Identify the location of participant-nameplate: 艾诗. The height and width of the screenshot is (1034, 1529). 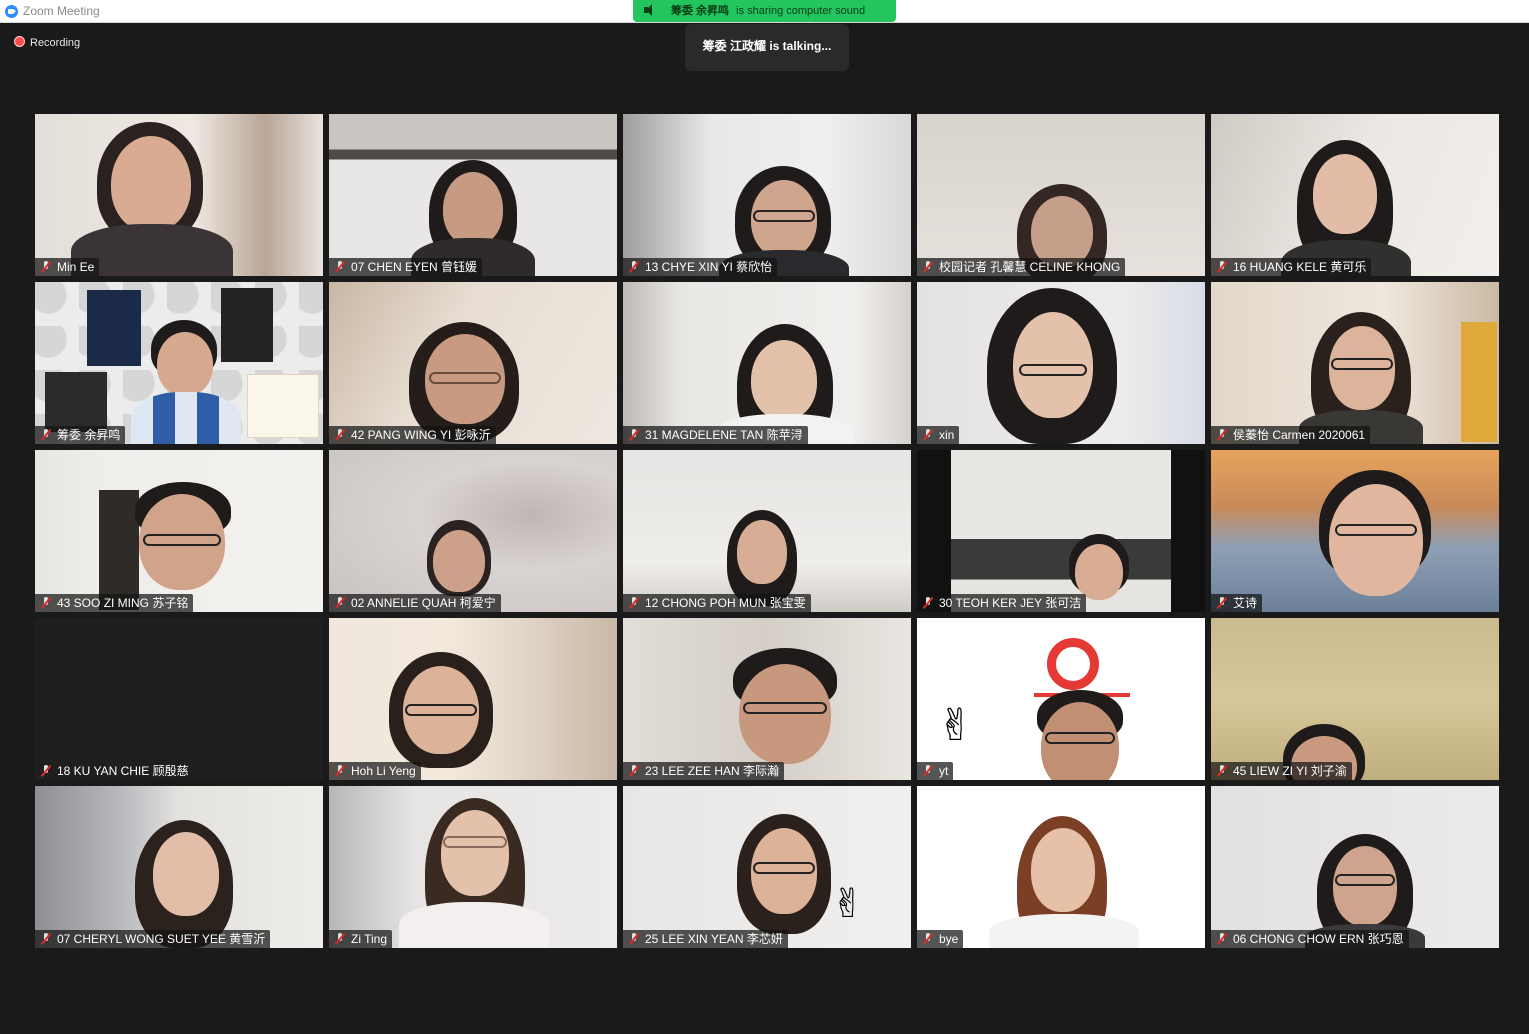
(1237, 603).